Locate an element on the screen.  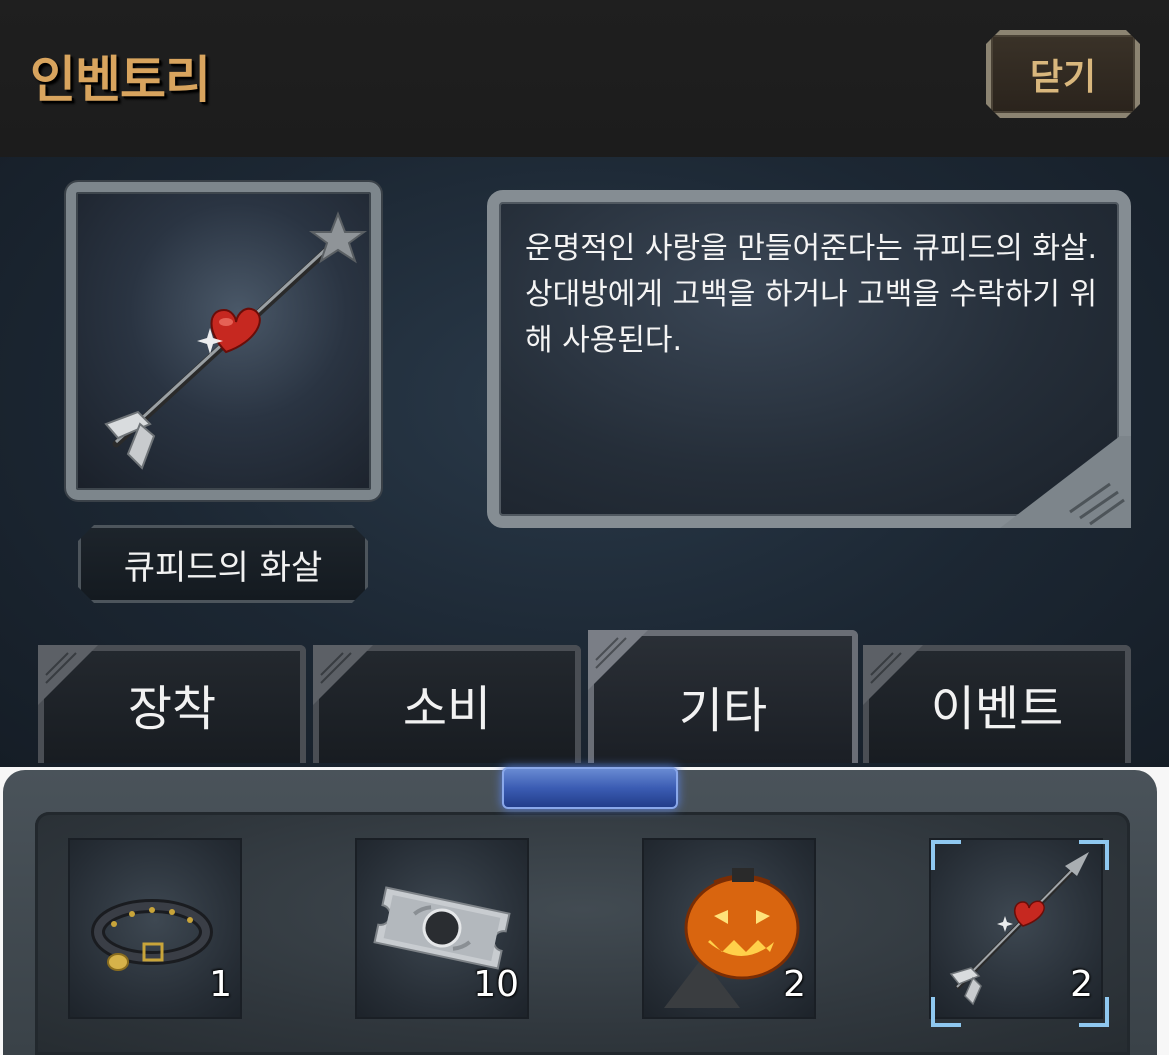
tab-equip: 장착 is located at coordinates (172, 704).